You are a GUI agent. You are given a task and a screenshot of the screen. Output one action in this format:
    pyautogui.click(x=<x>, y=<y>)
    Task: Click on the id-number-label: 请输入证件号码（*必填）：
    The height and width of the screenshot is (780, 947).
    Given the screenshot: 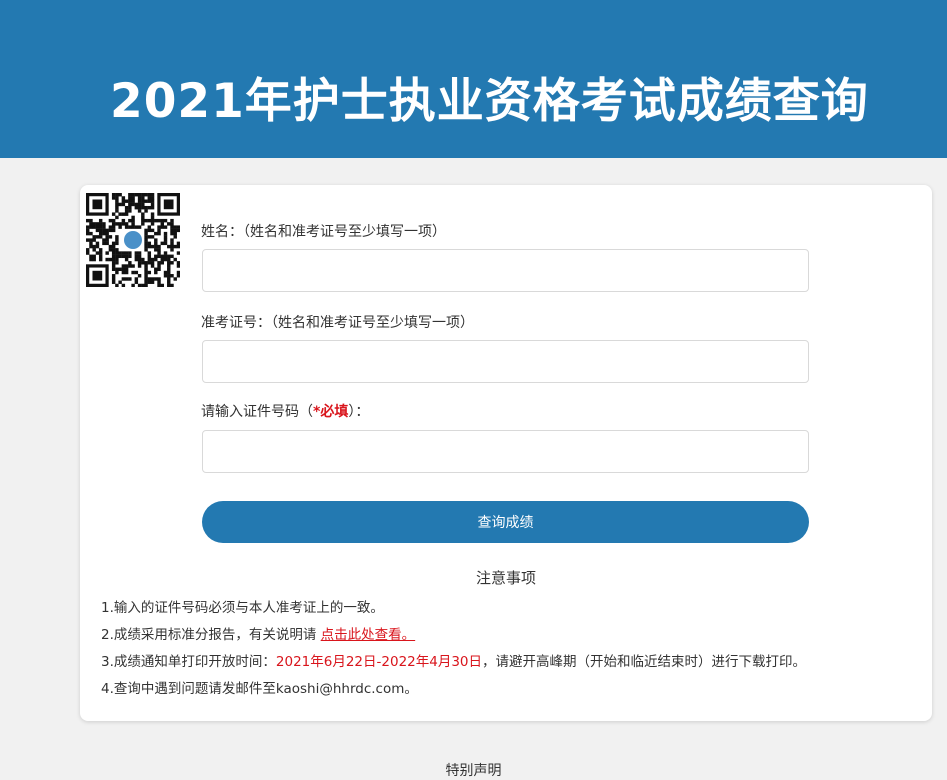 What is the action you would take?
    pyautogui.click(x=285, y=411)
    